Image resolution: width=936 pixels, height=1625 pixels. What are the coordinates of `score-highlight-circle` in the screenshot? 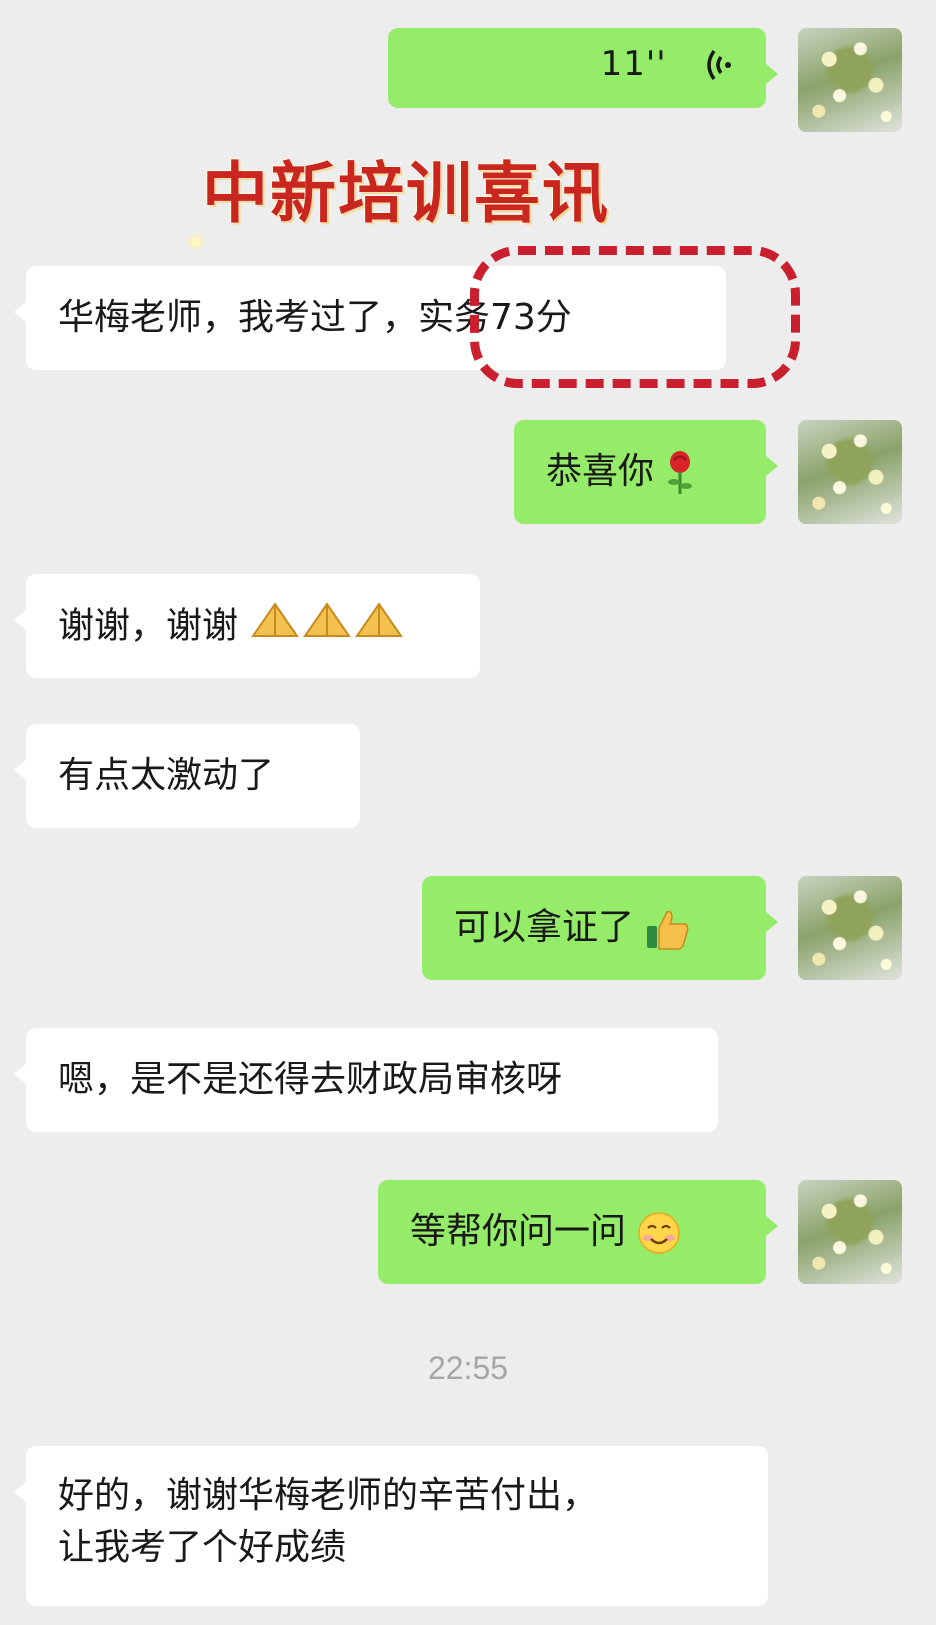 It's located at (635, 317).